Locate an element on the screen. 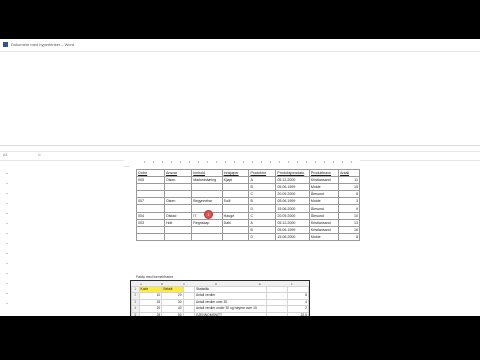  table-cell: 16 is located at coordinates (349, 229).